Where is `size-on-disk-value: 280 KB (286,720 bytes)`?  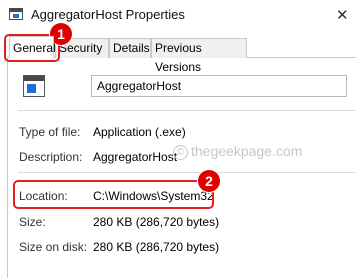 size-on-disk-value: 280 KB (286,720 bytes) is located at coordinates (156, 247).